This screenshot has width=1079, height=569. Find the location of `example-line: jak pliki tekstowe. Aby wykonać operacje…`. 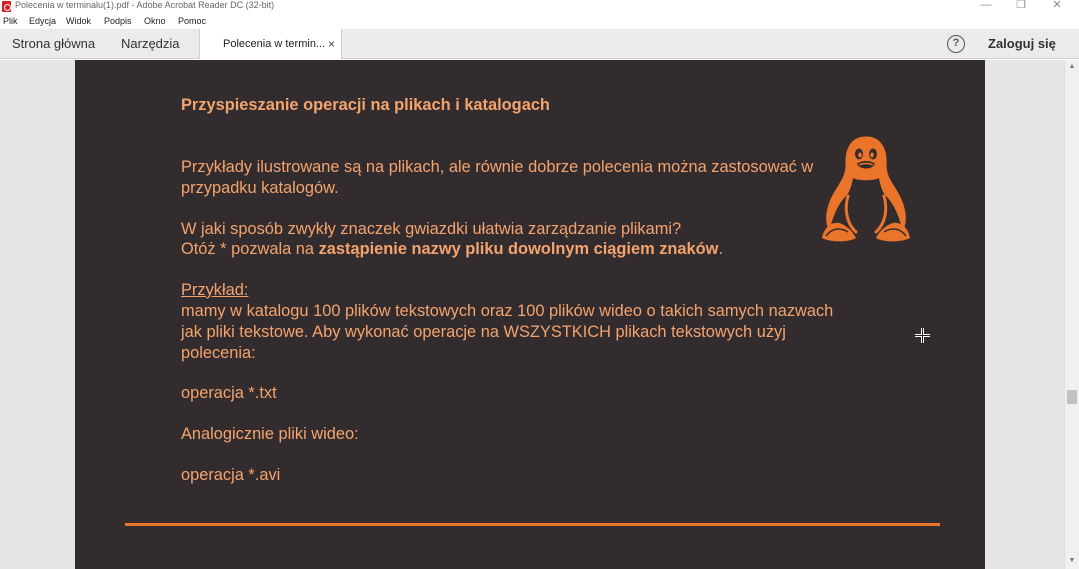

example-line: jak pliki tekstowe. Aby wykonać operacje… is located at coordinates (483, 332).